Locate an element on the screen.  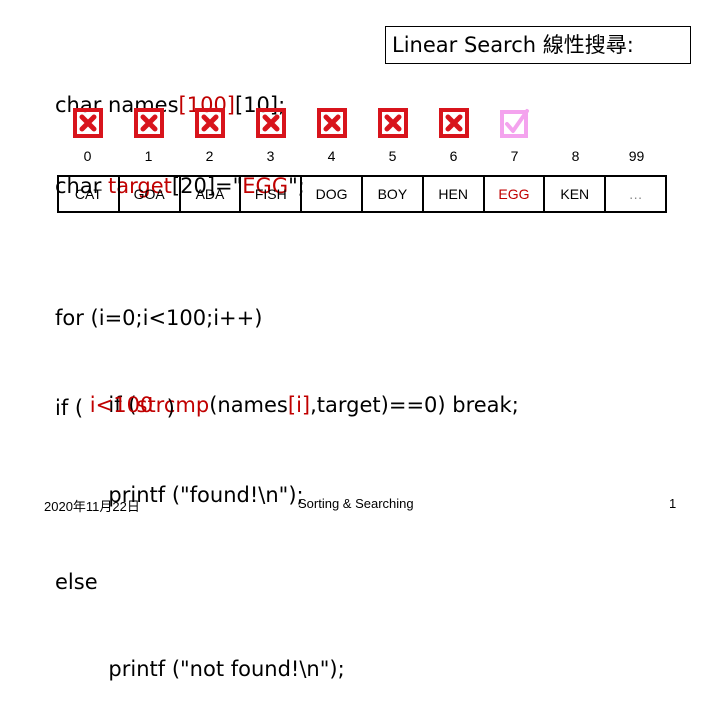
index-label: 3 is located at coordinates (270, 156).